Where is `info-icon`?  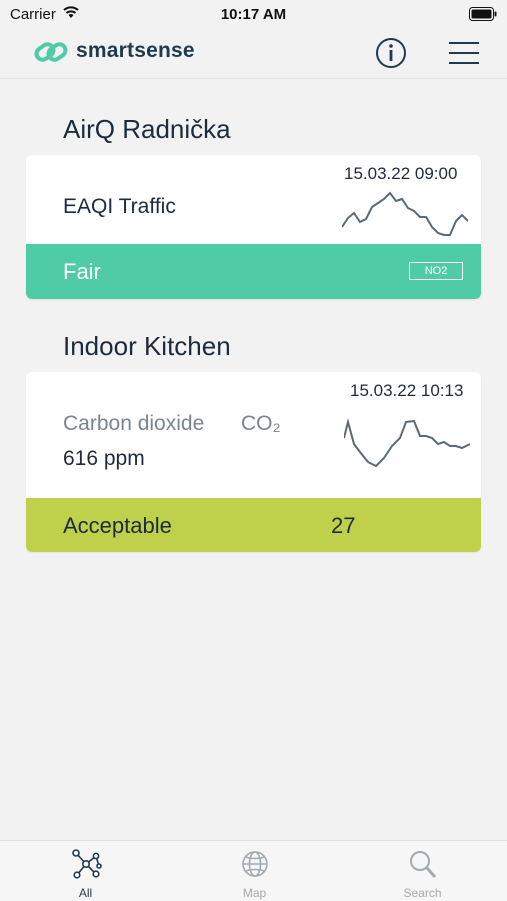 info-icon is located at coordinates (391, 53).